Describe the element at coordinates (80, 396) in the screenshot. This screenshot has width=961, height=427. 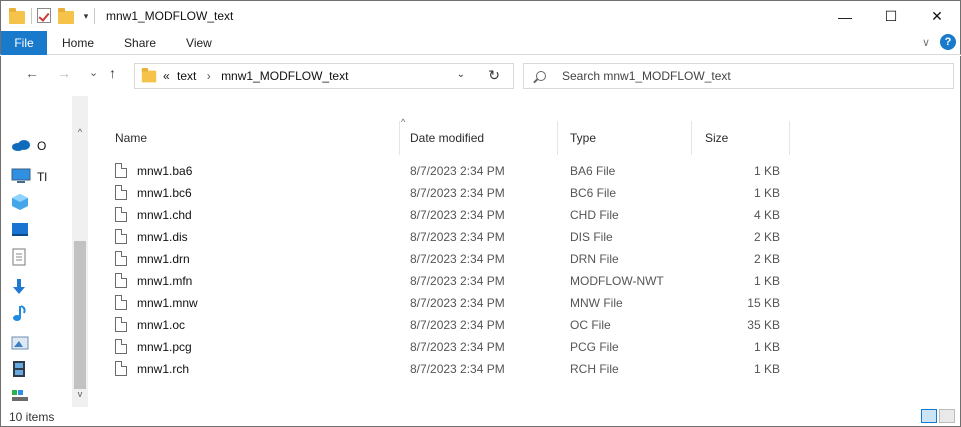
I see `scroll-down-icon: v` at that location.